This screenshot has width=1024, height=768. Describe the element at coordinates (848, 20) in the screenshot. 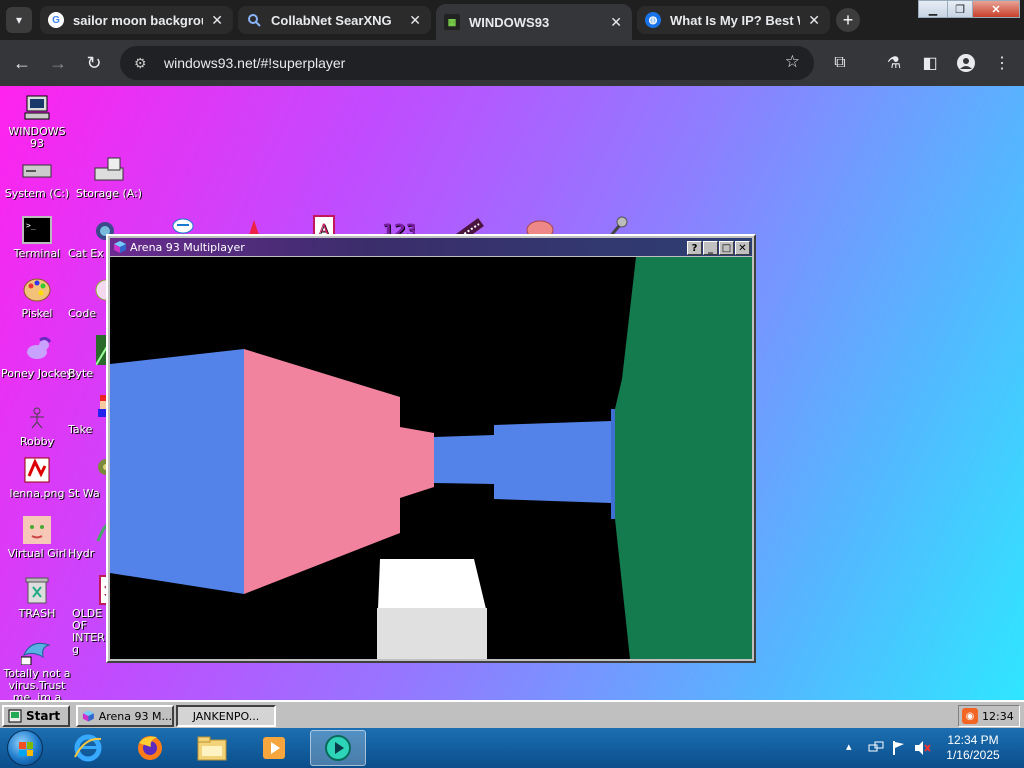

I see `new-tab-button: +` at that location.